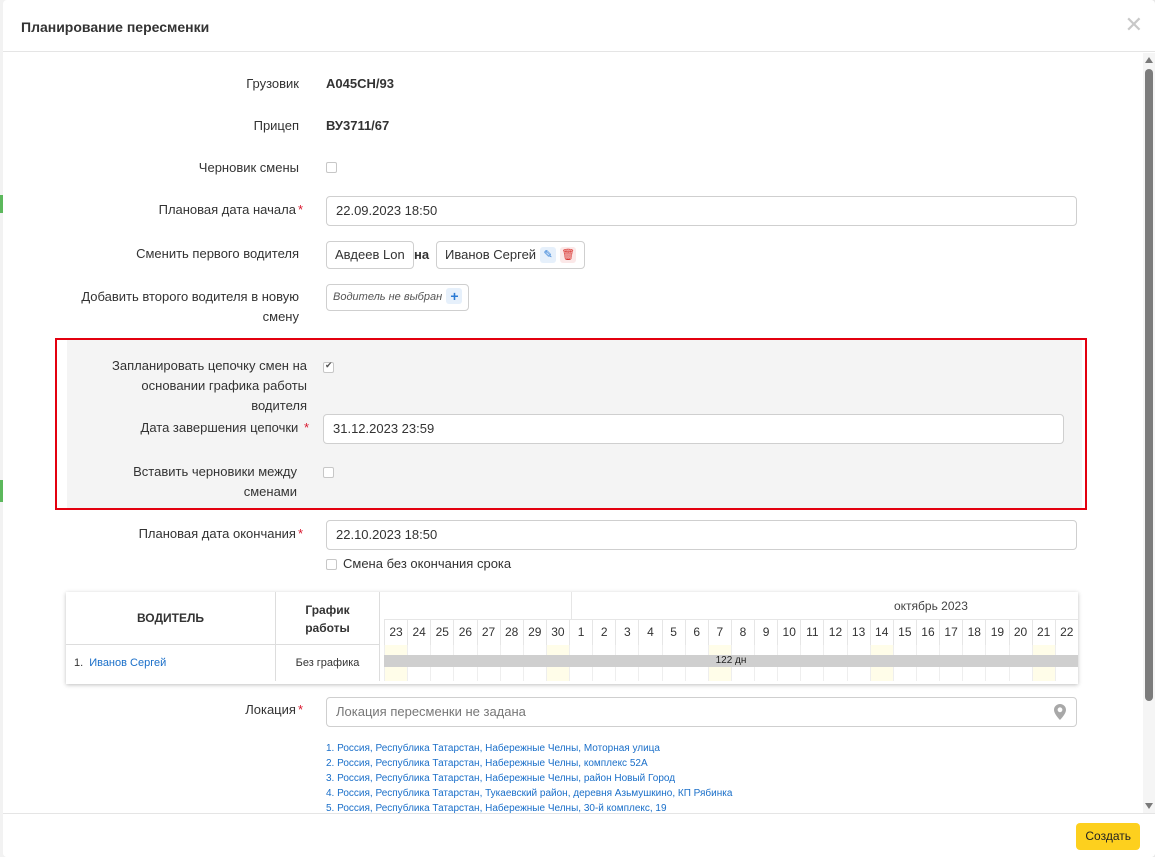 This screenshot has height=857, width=1155. Describe the element at coordinates (858, 632) in the screenshot. I see `day-header: 13` at that location.